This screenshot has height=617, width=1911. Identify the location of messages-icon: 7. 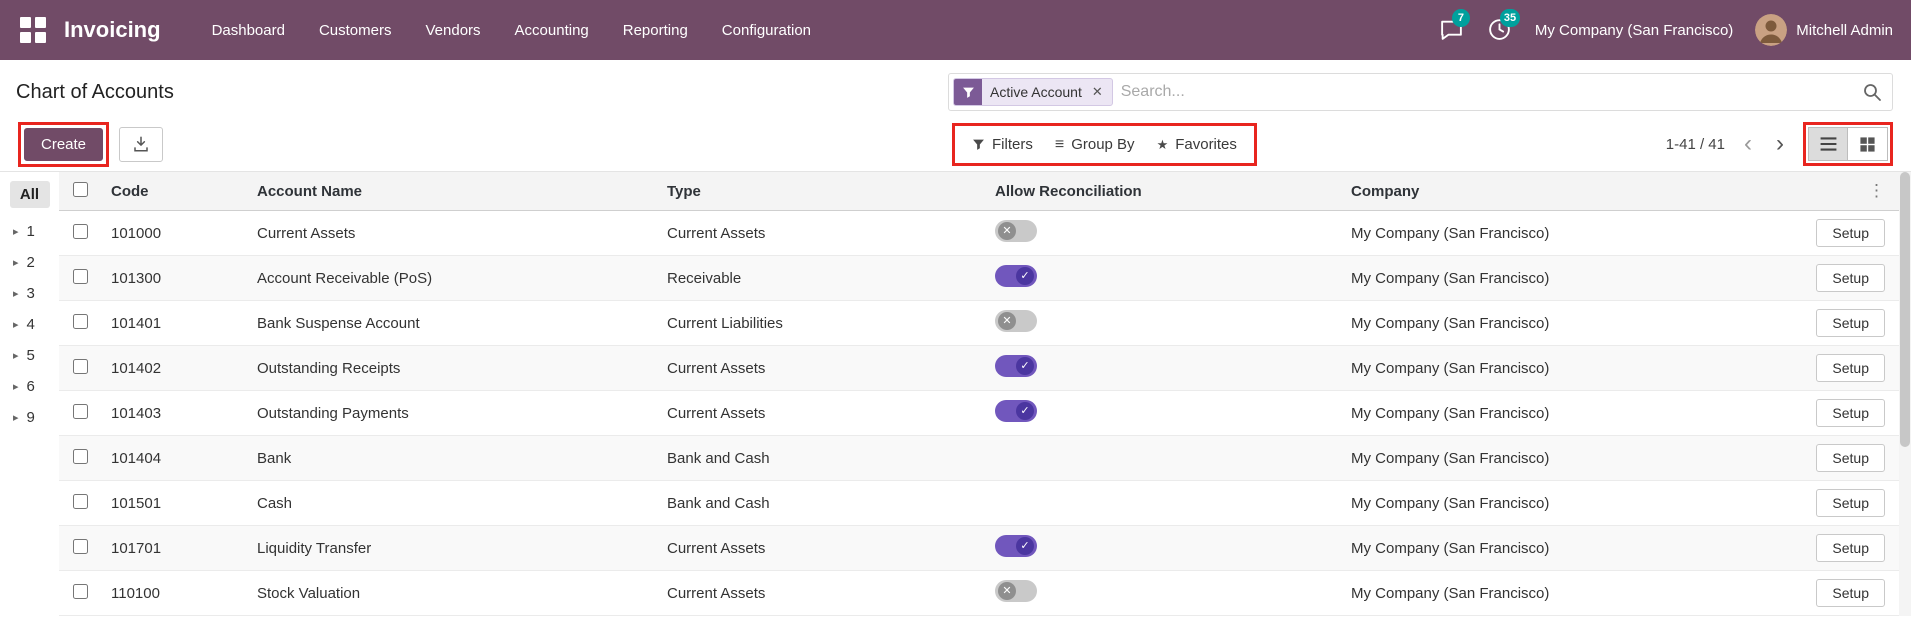
(1454, 26).